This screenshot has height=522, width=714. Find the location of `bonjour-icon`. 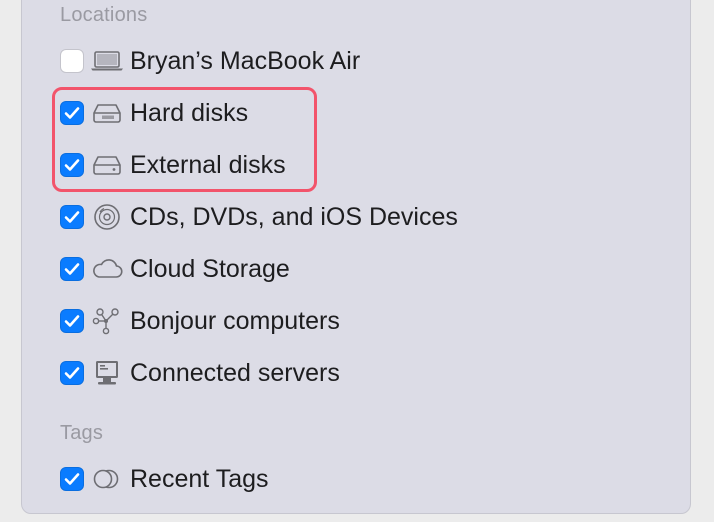

bonjour-icon is located at coordinates (107, 321).